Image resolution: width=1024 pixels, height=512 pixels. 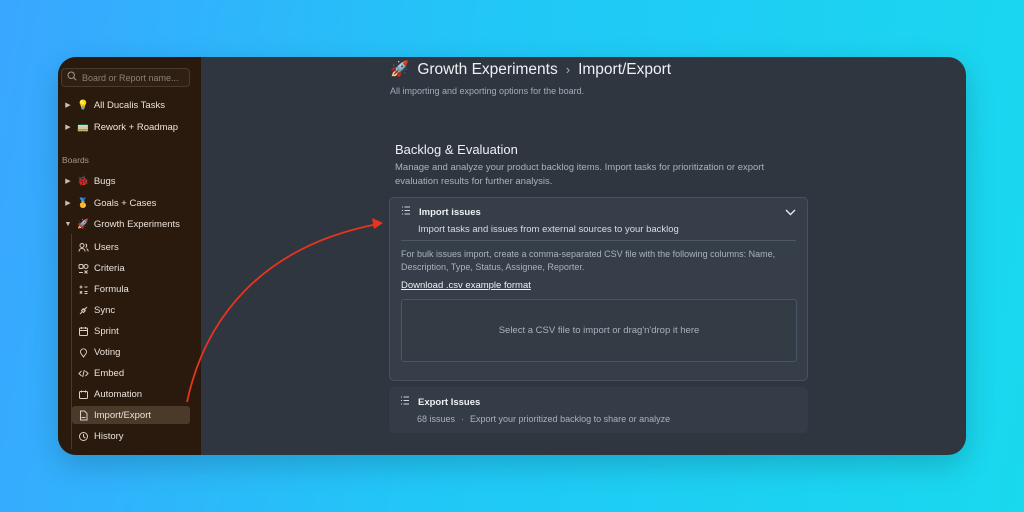 I want to click on sidebar-item-label: Rework + Roadmap, so click(x=136, y=127).